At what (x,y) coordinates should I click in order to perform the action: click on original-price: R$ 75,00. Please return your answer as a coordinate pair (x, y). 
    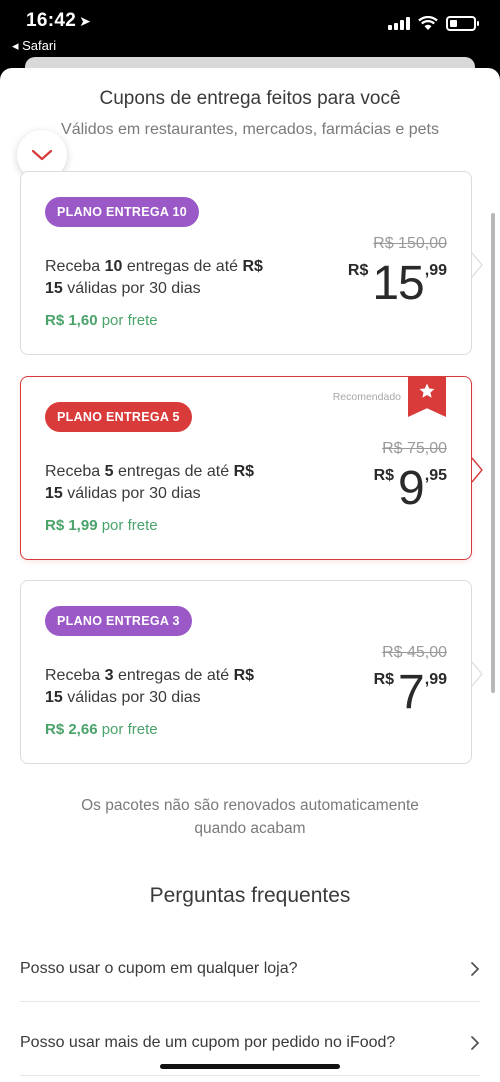
    Looking at the image, I should click on (414, 448).